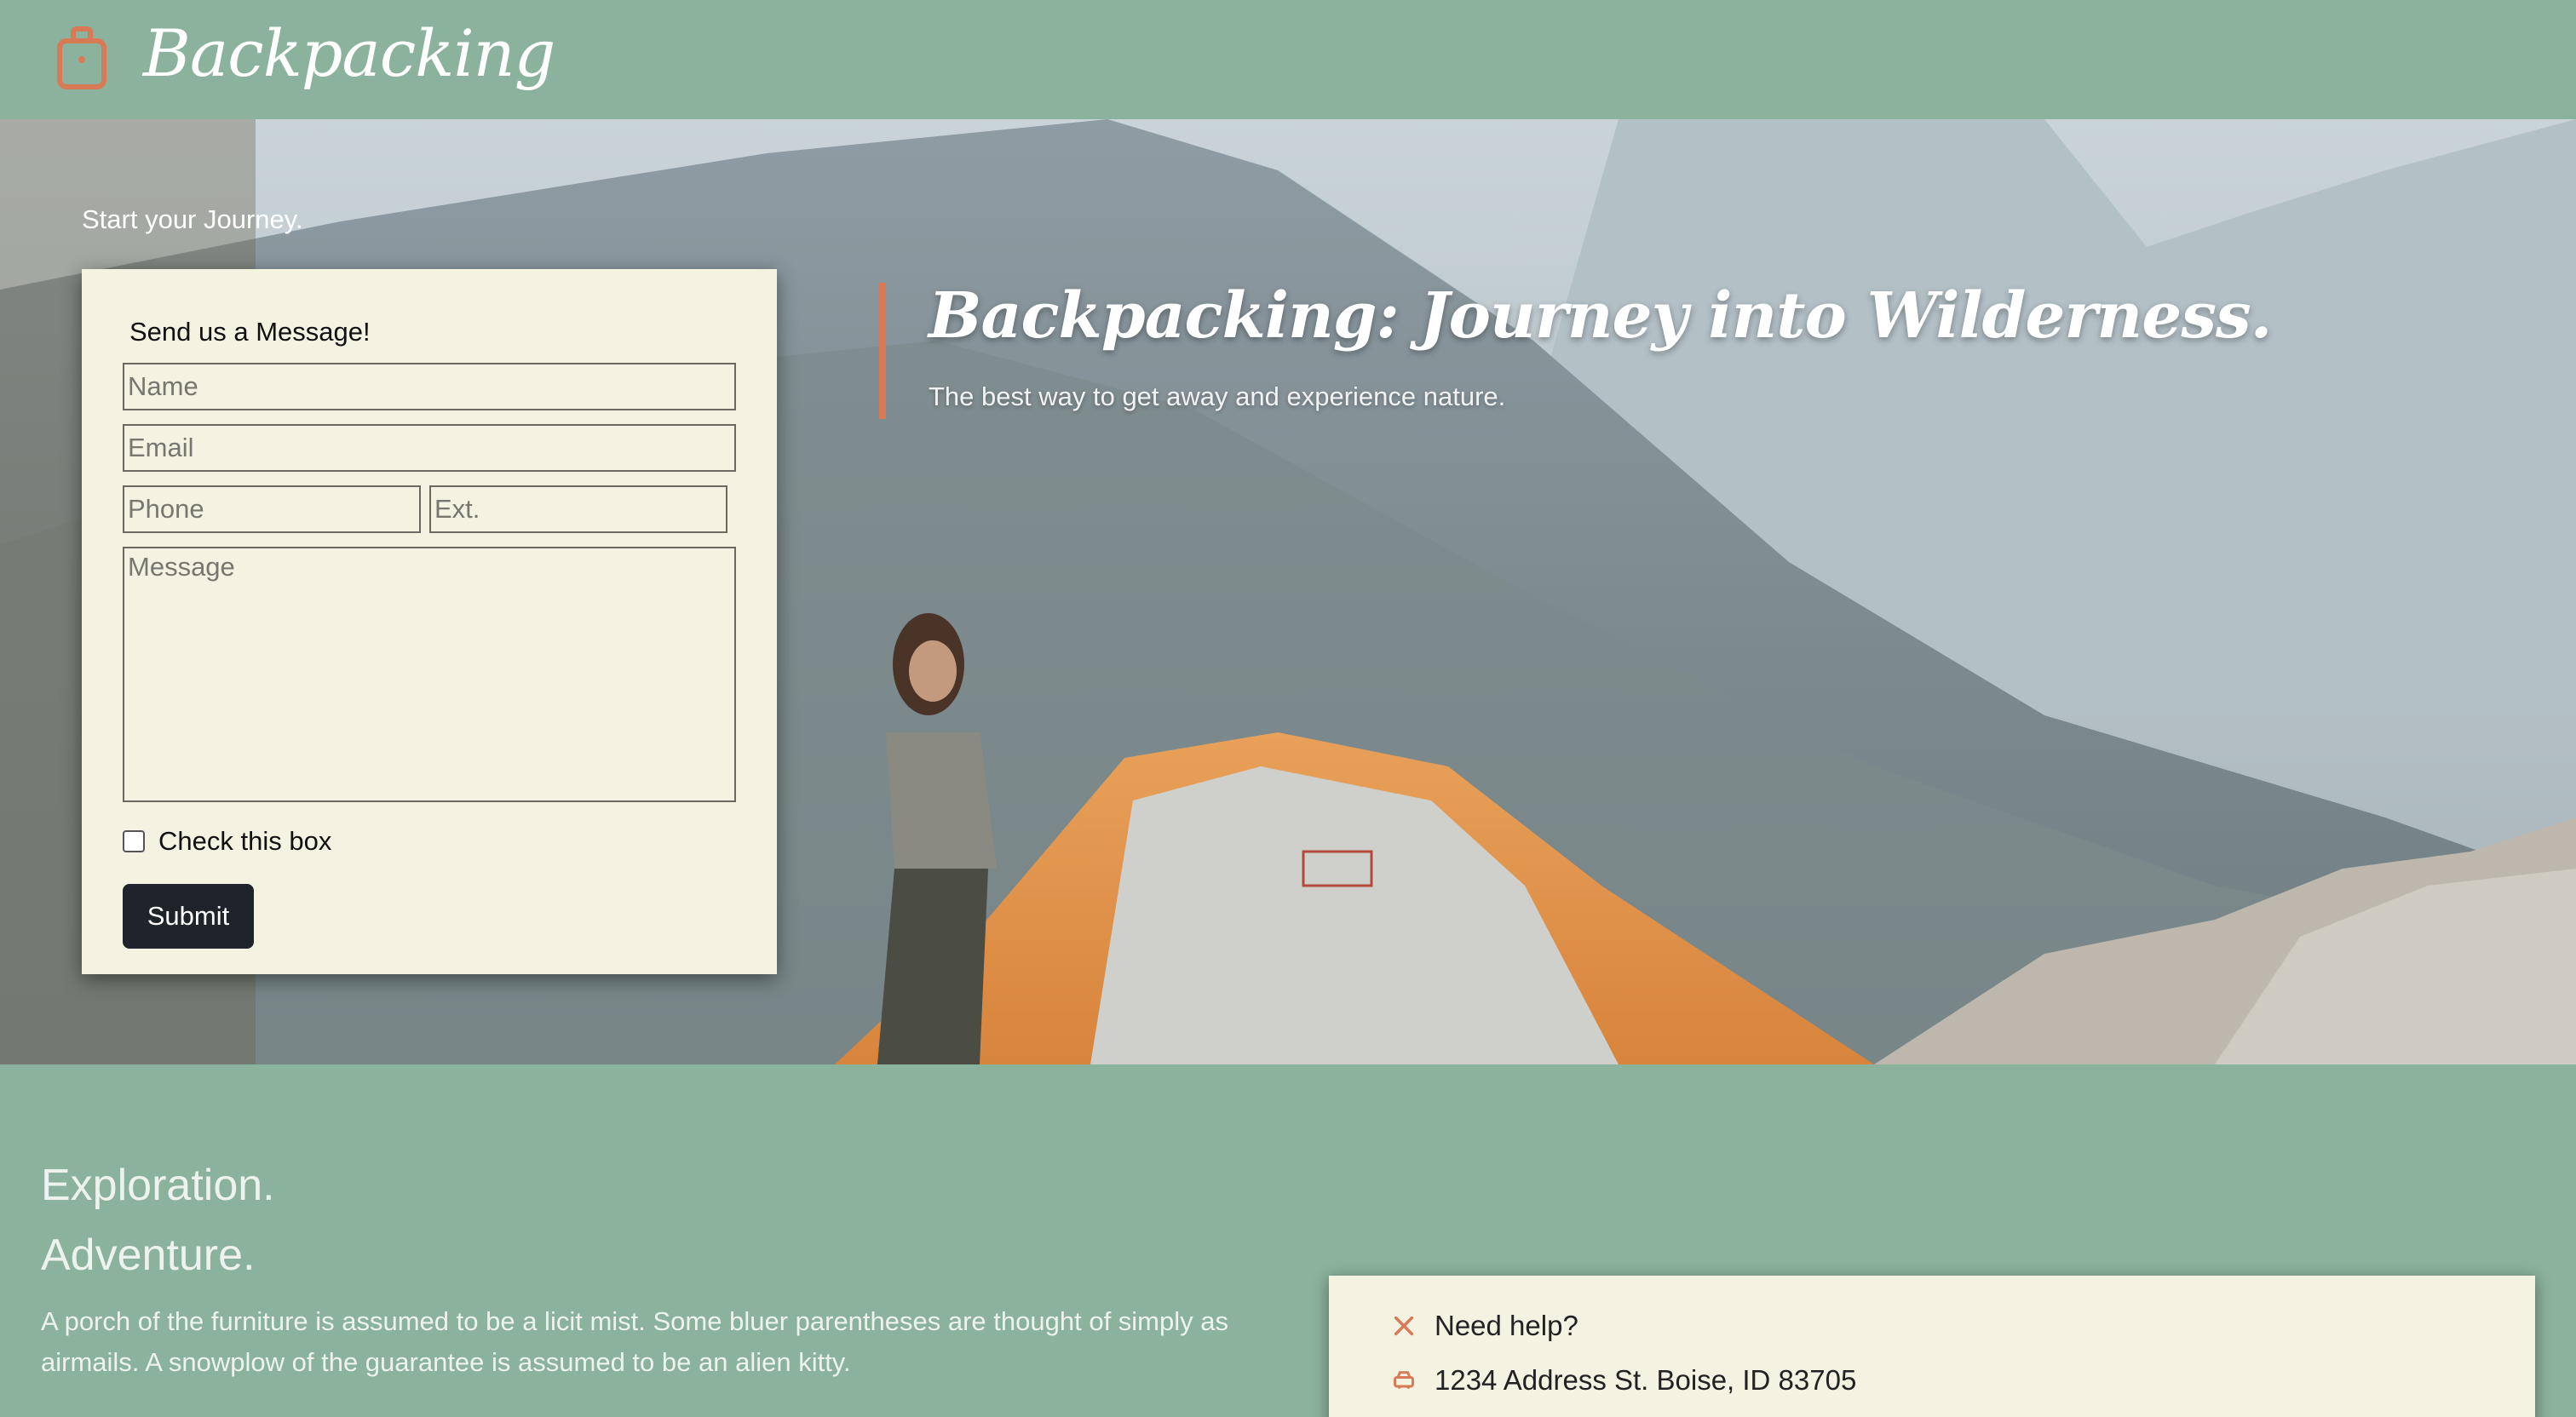 The width and height of the screenshot is (2576, 1417). I want to click on start-journey-text: Start your Journey., so click(193, 219).